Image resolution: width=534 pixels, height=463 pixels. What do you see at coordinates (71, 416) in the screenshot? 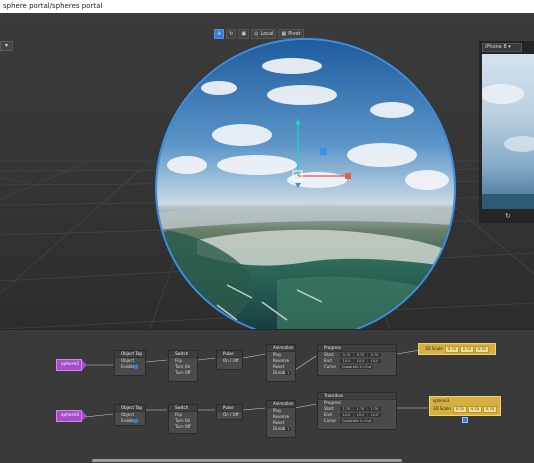
I see `sphere3-input-patch: sphere3` at bounding box center [71, 416].